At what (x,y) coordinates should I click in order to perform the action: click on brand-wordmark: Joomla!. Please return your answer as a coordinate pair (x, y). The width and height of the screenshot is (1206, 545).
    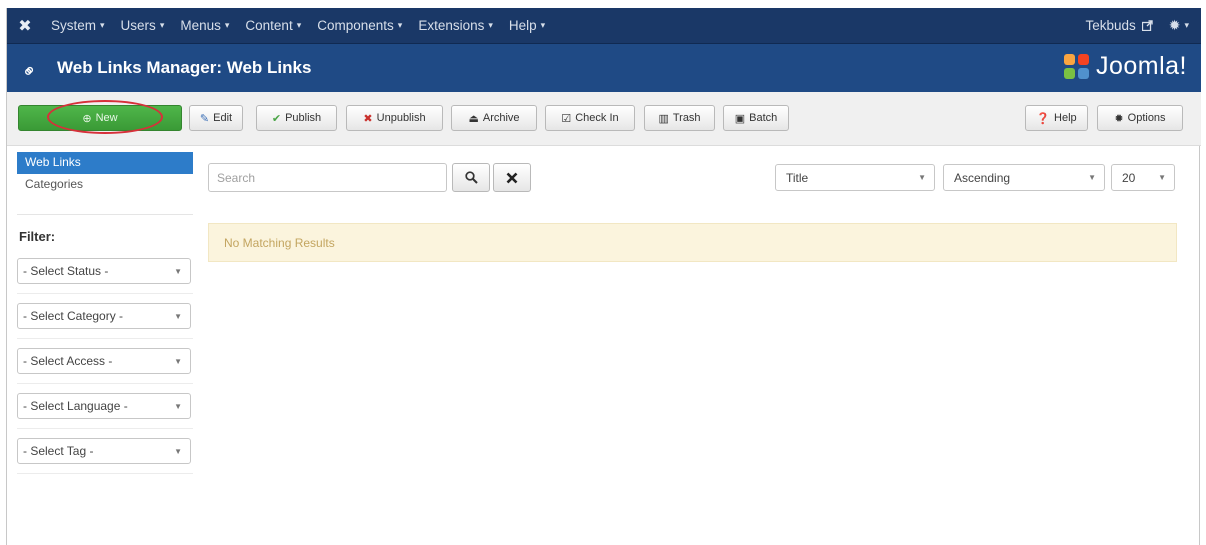
    Looking at the image, I should click on (1141, 66).